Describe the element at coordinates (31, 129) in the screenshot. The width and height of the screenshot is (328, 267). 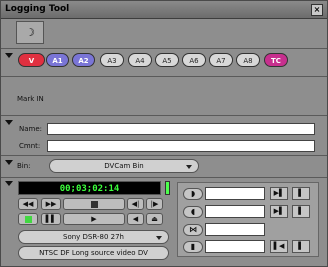
I see `name-label: Name:` at that location.